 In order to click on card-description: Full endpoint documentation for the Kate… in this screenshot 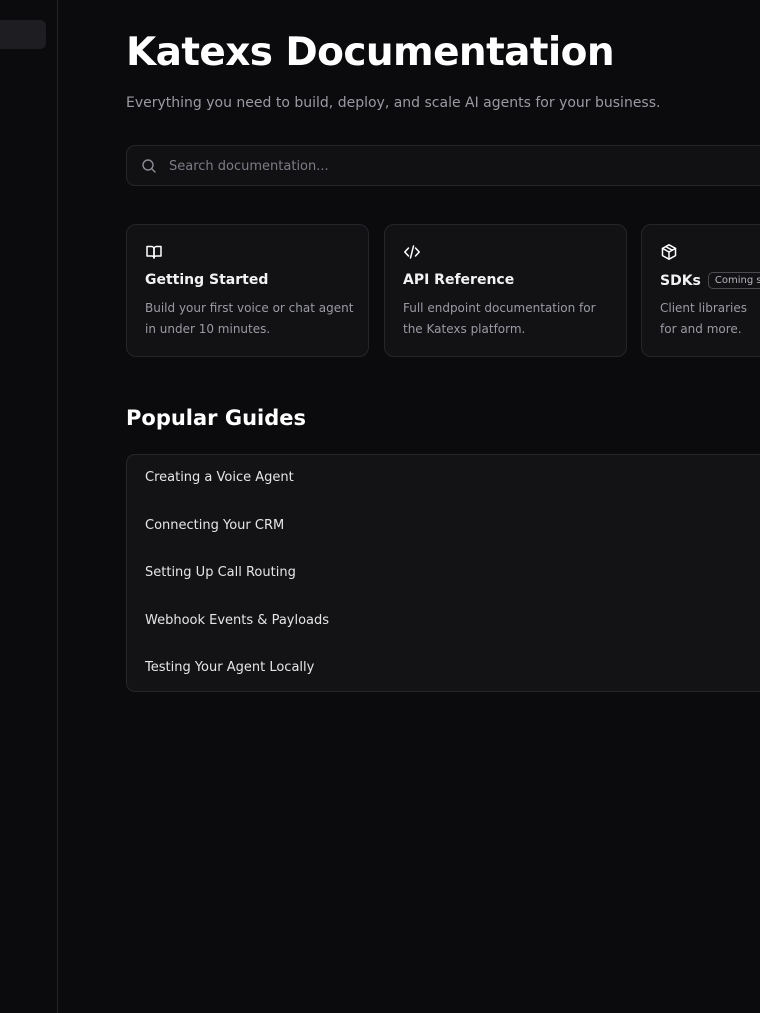, I will do `click(499, 318)`.